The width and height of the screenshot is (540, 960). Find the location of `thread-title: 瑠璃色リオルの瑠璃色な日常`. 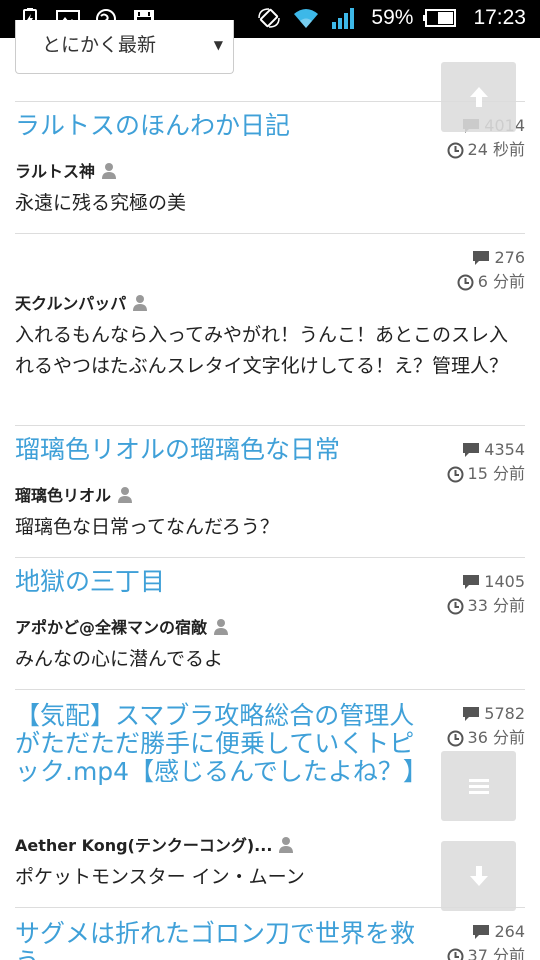

thread-title: 瑠璃色リオルの瑠璃色な日常 is located at coordinates (220, 450).